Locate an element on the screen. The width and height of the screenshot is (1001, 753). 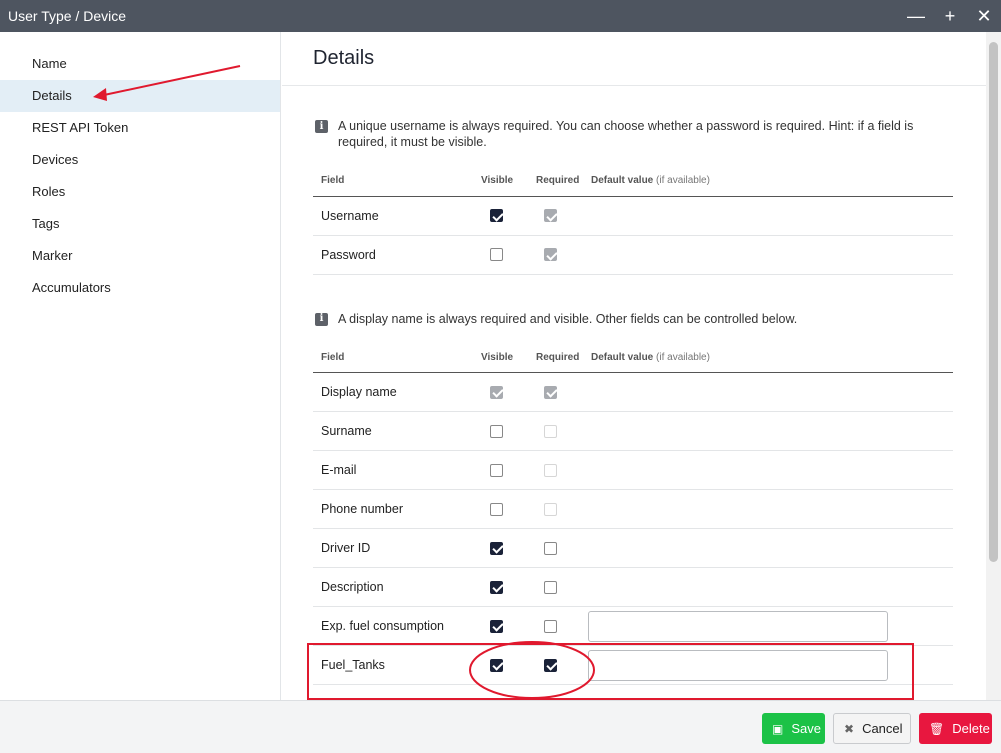
exp-fuel-consumption-required-checkbox is located at coordinates (550, 626).